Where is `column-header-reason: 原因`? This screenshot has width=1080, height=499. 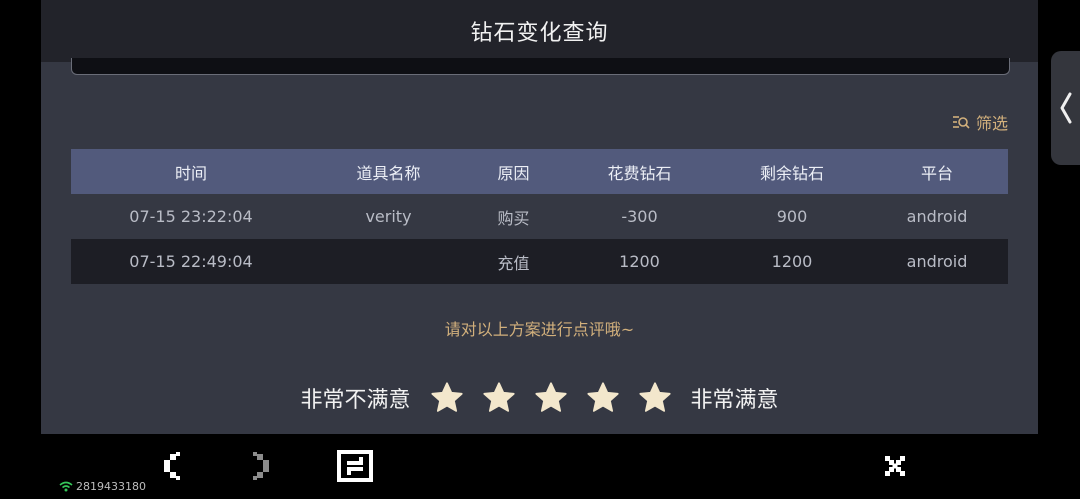 column-header-reason: 原因 is located at coordinates (513, 173).